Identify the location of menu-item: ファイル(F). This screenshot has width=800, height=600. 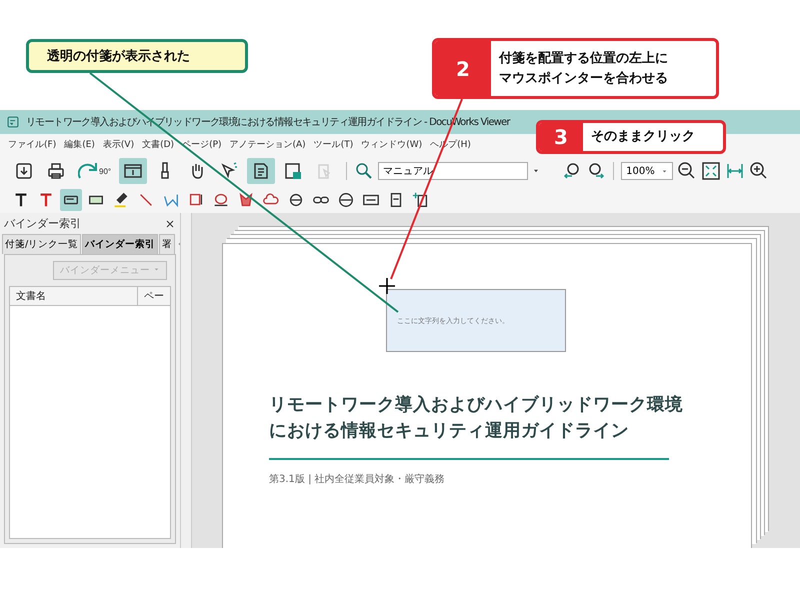
(32, 144).